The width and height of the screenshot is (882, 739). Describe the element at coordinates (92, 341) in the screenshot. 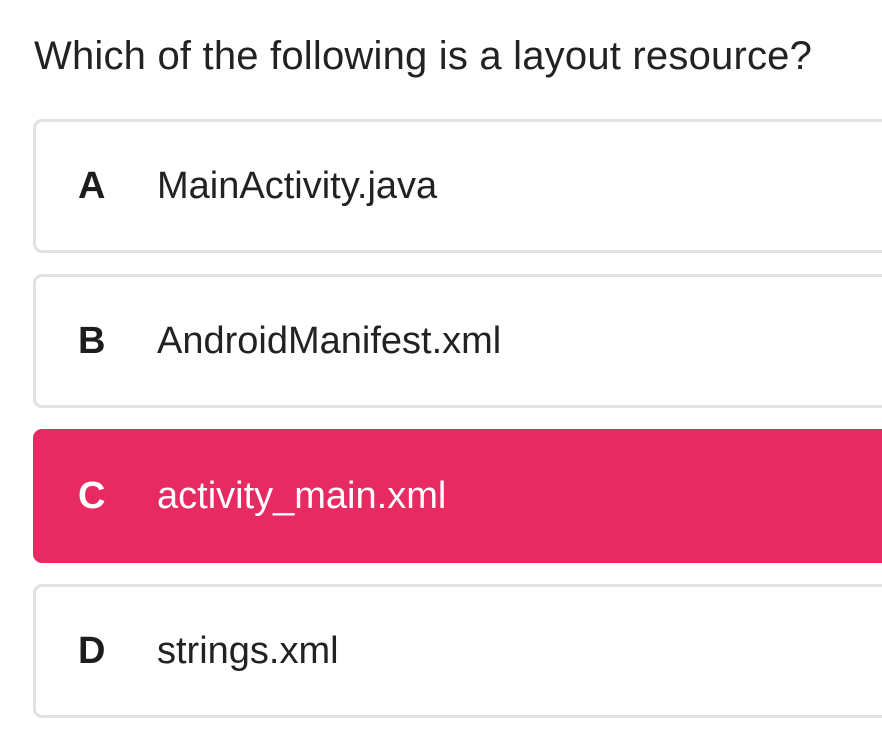

I see `option-letter: B` at that location.